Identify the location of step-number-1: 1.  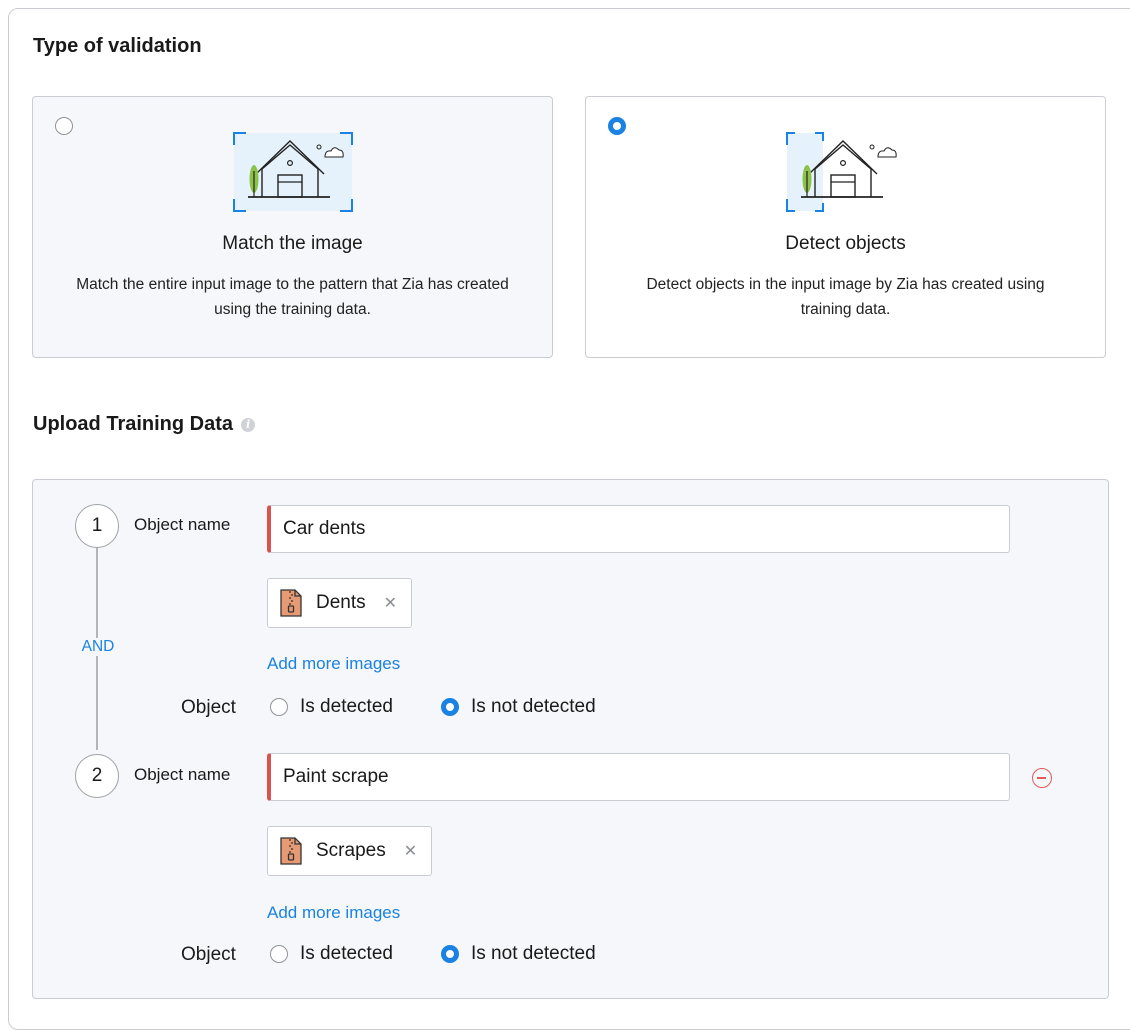
(97, 526).